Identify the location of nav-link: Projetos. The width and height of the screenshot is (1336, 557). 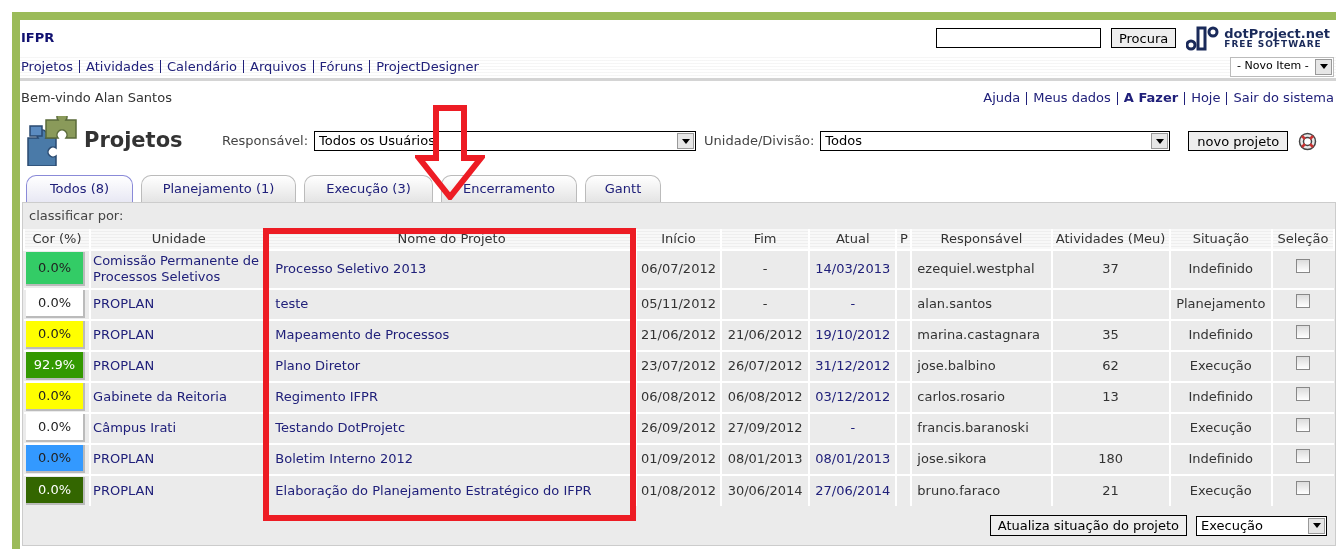
(47, 66).